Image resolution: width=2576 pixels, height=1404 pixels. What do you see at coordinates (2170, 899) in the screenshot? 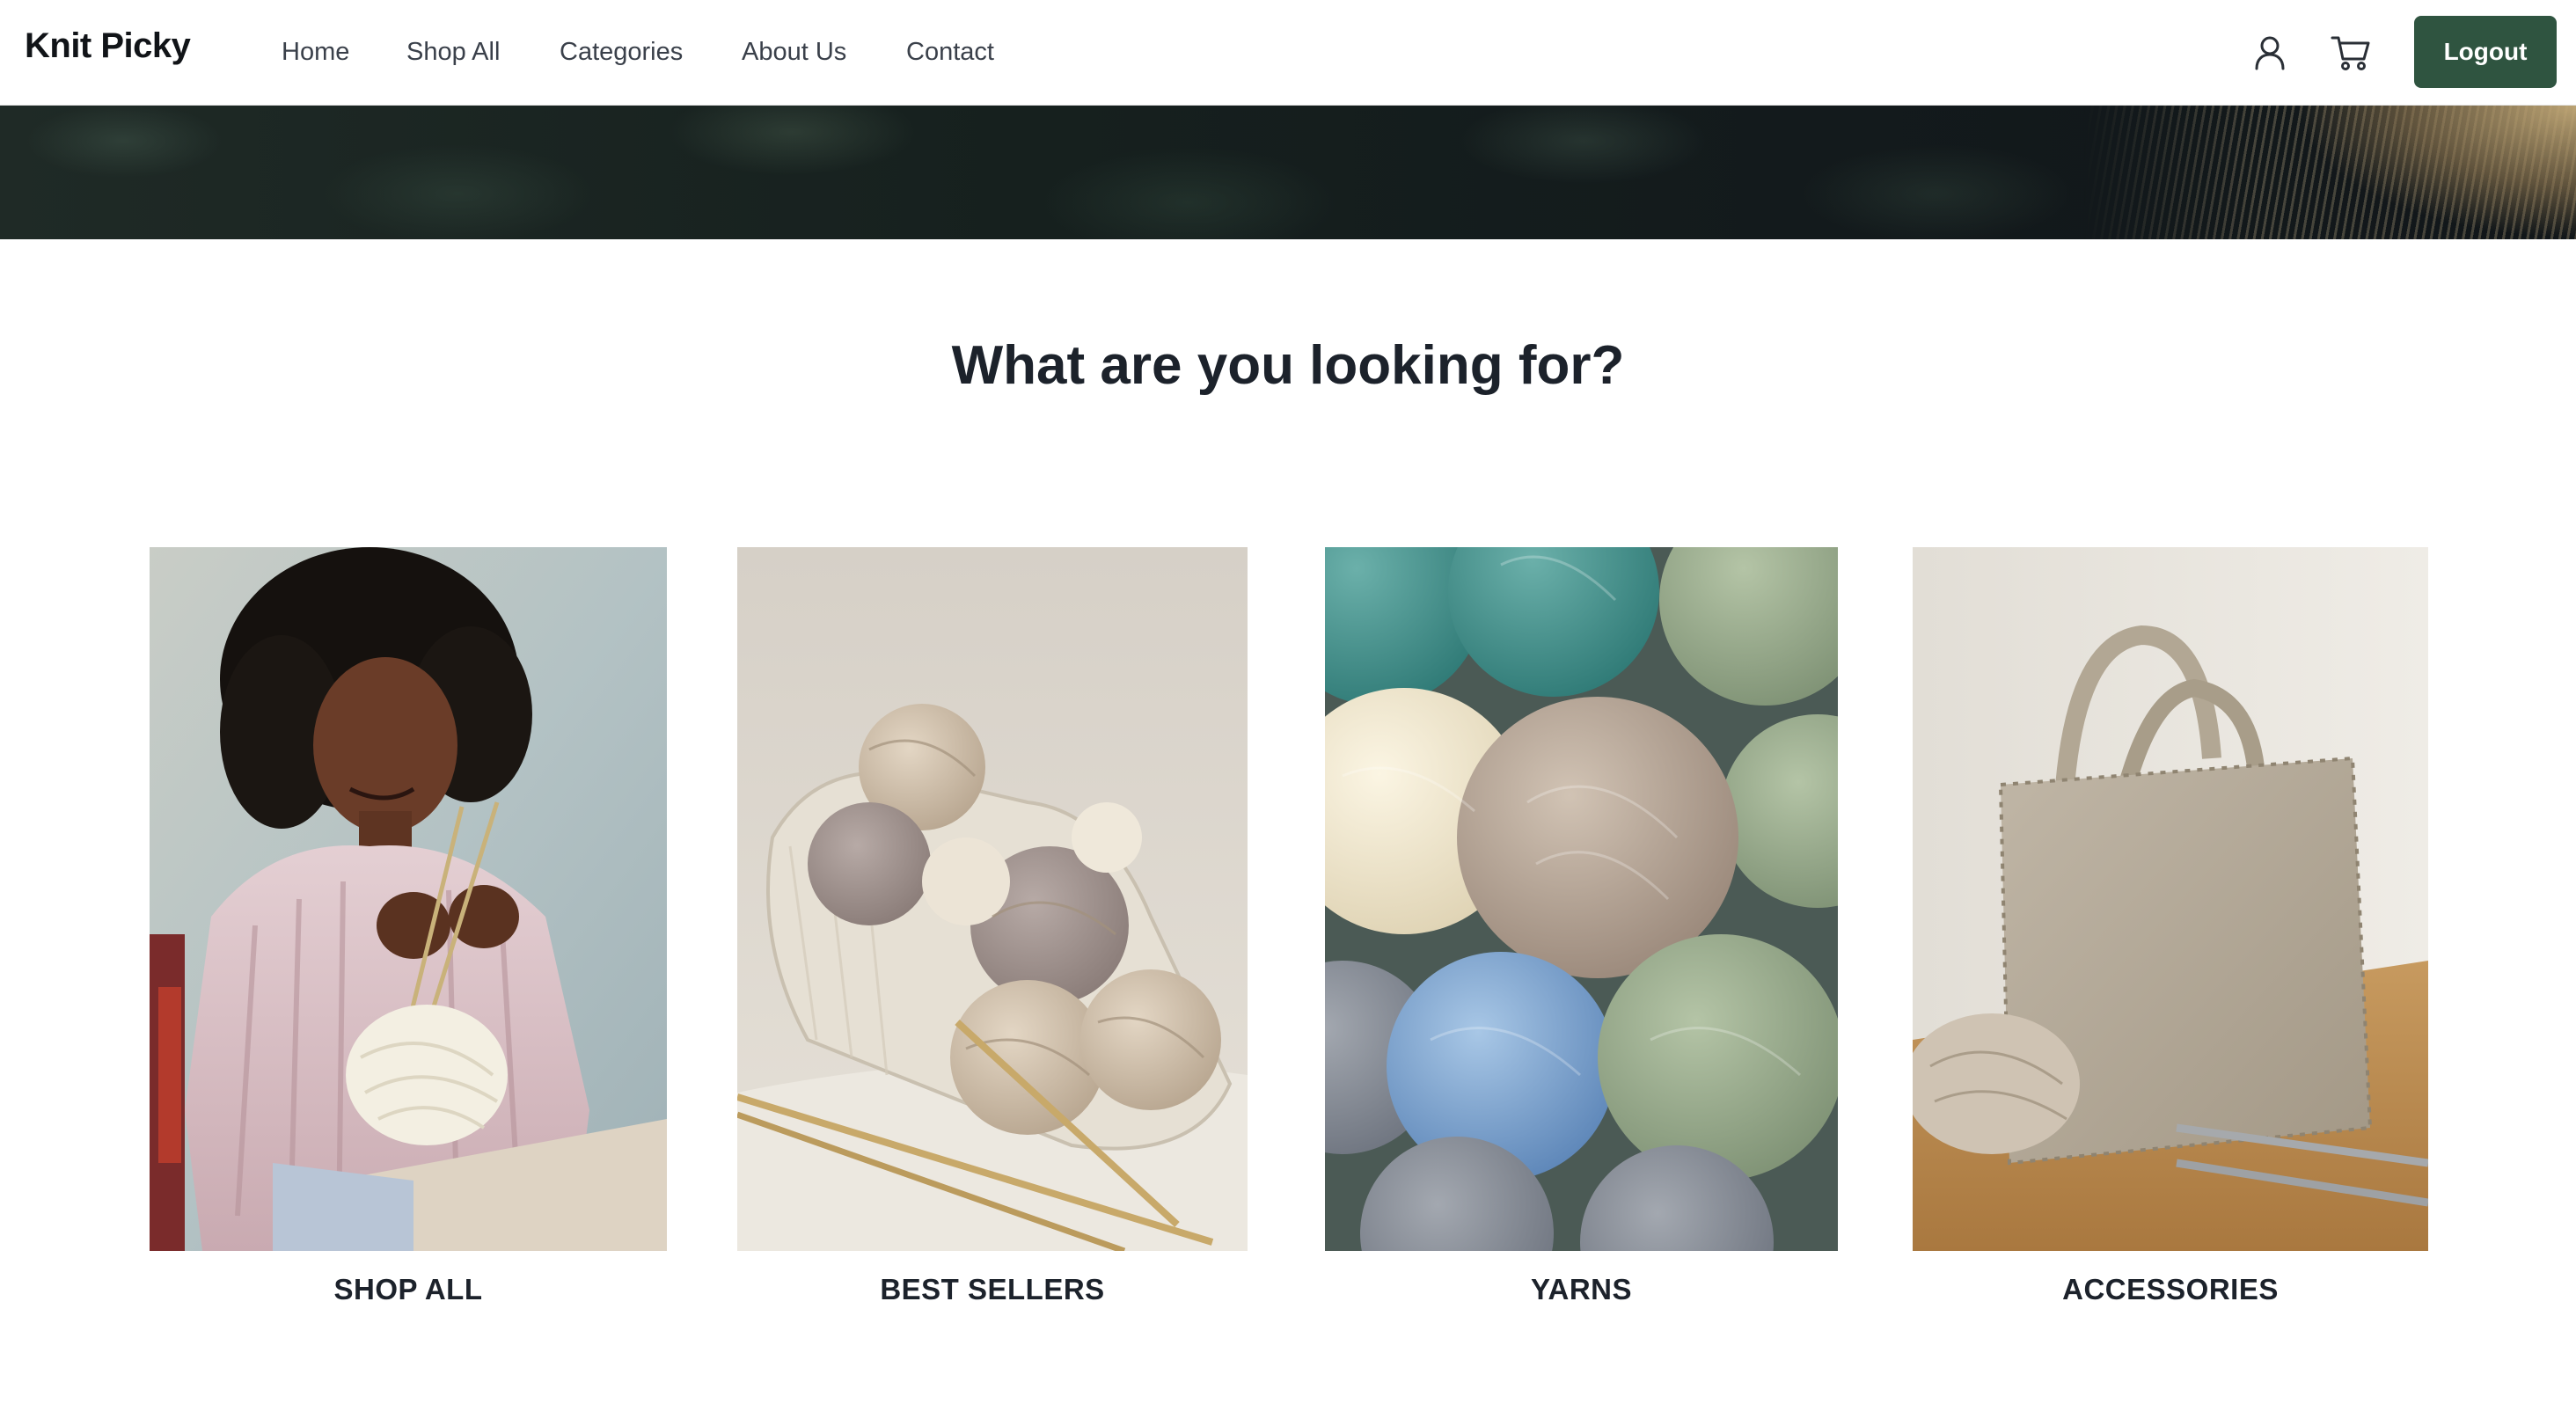
I see `category-image-accessories` at bounding box center [2170, 899].